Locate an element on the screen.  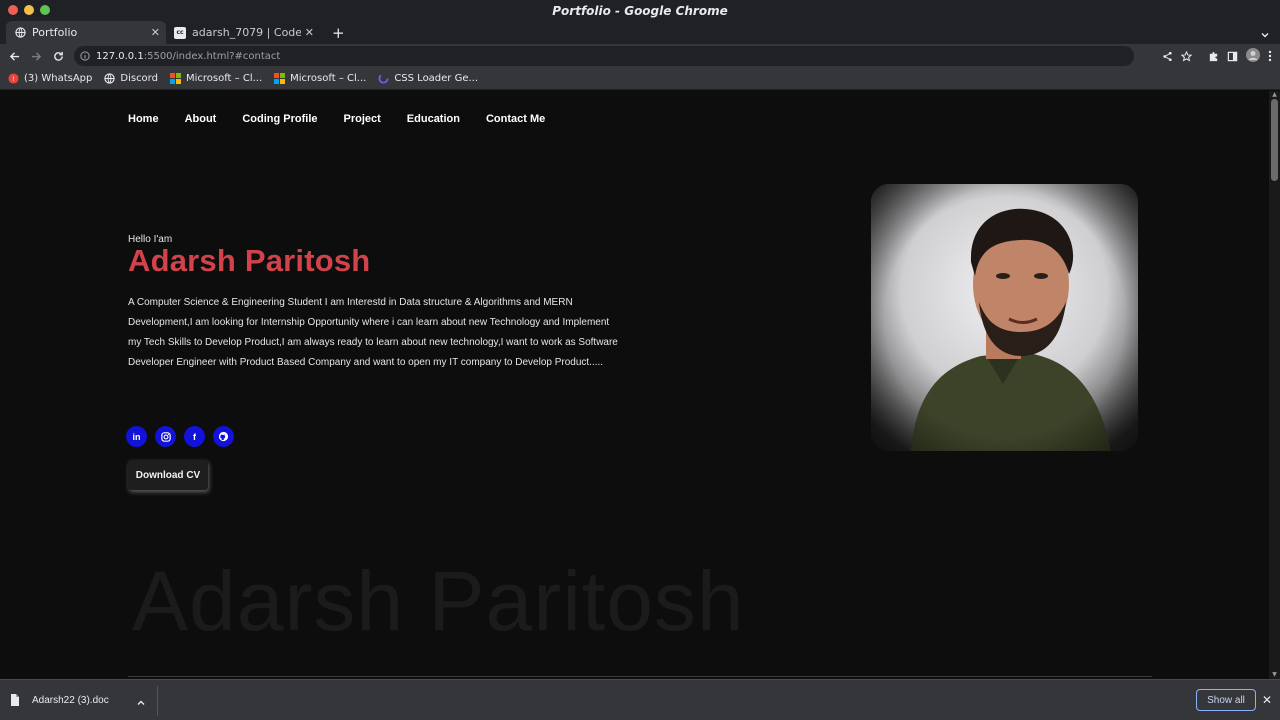
social-links: in f is located at coordinates (180, 436).